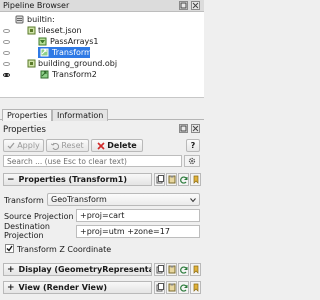 This screenshot has height=300, width=320. I want to click on checkmark-icon, so click(9, 248).